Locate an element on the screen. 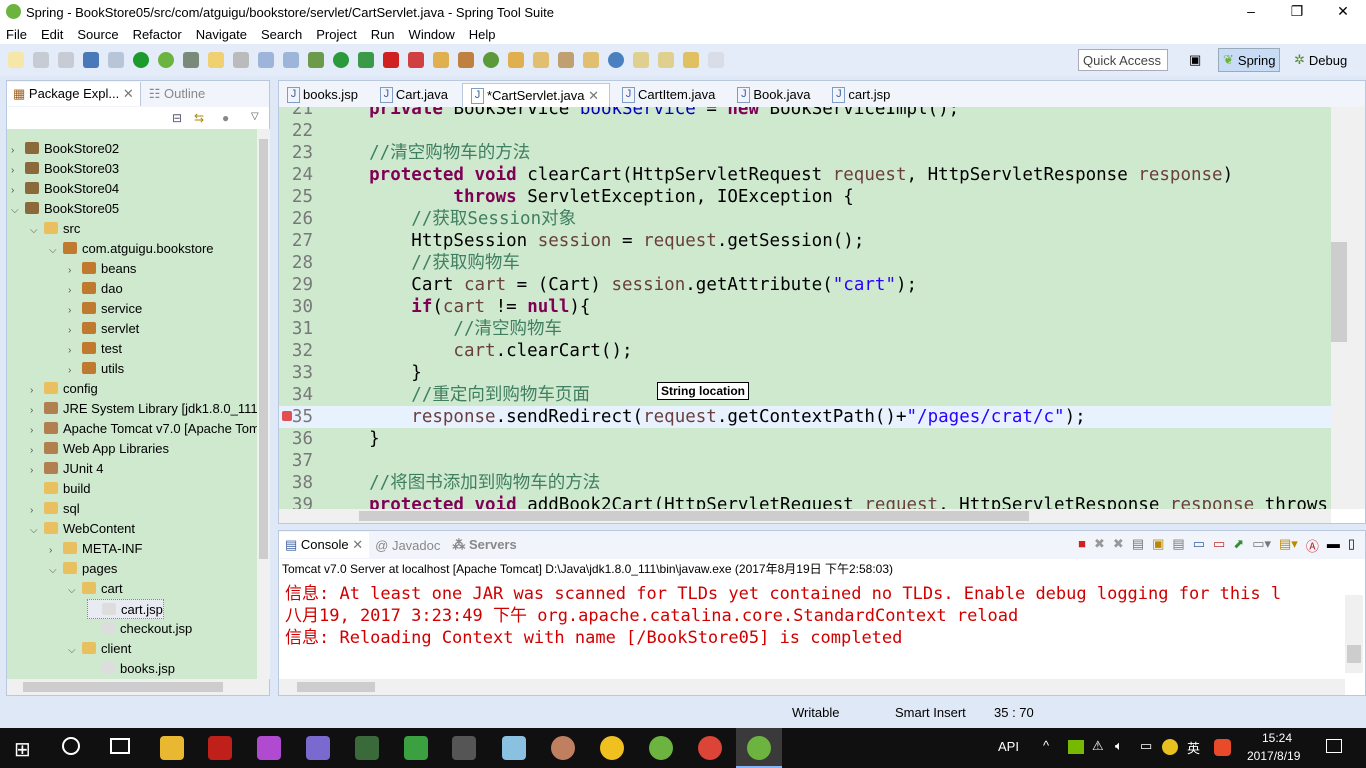 The height and width of the screenshot is (768, 1366). menu-source: Source is located at coordinates (97, 34).